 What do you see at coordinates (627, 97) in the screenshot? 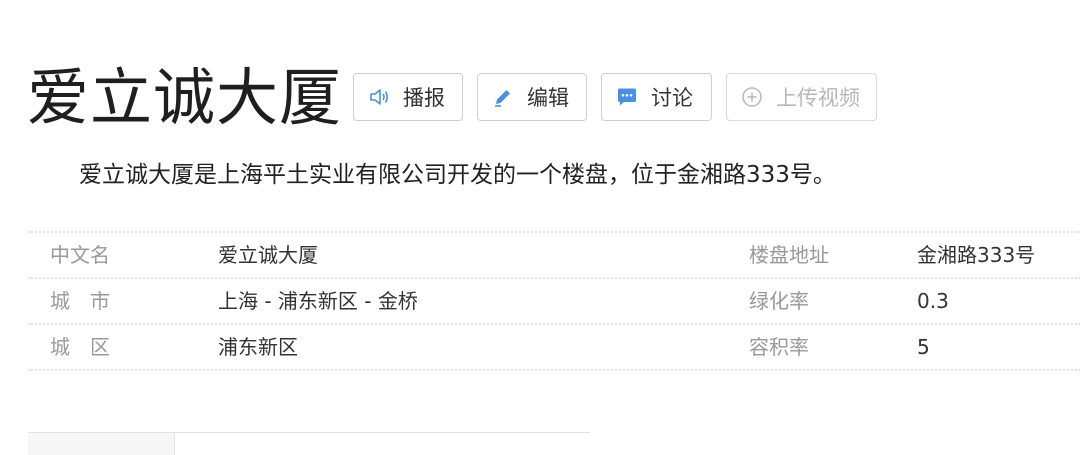
I see `chat-icon` at bounding box center [627, 97].